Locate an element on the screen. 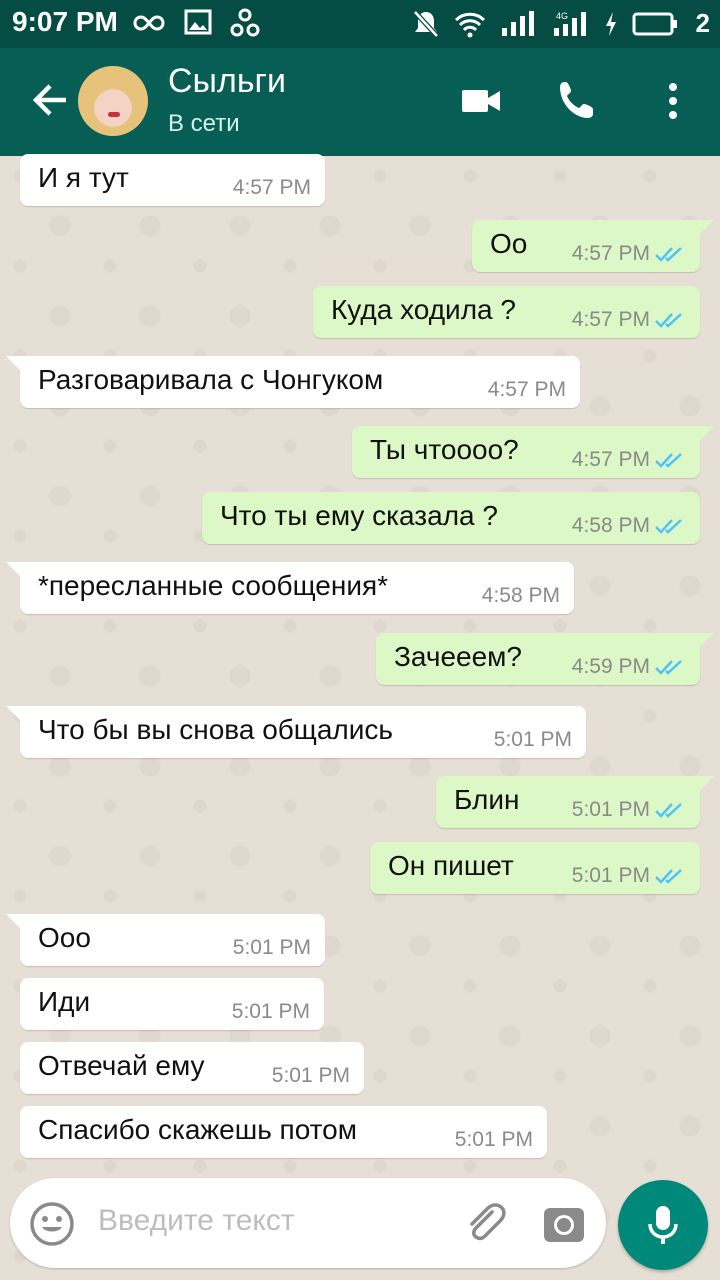  message-bubble-incoming: Отвечай ему 5:01 PM is located at coordinates (192, 1068).